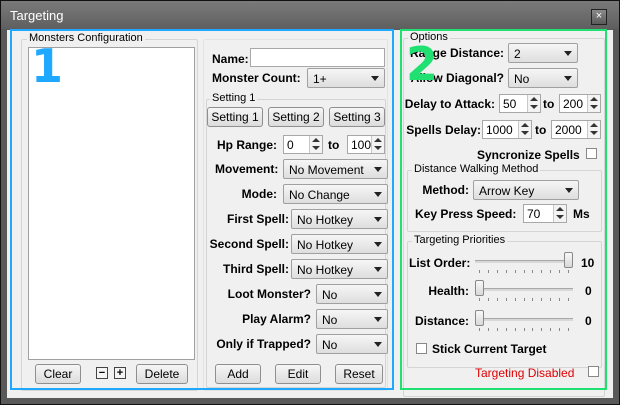 This screenshot has width=620, height=405. I want to click on title-bar: Targeting ×, so click(310, 15).